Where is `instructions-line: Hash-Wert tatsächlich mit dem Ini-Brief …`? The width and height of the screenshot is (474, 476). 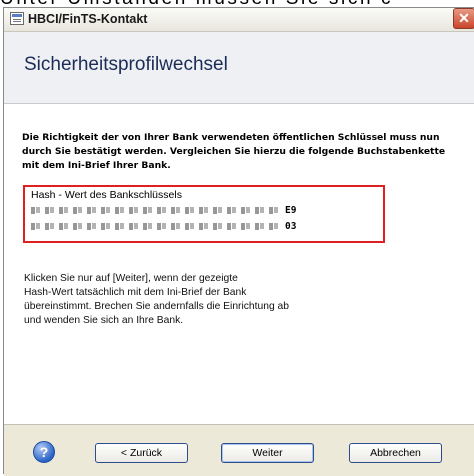 instructions-line: Hash-Wert tatsächlich mit dem Ini-Brief … is located at coordinates (135, 292).